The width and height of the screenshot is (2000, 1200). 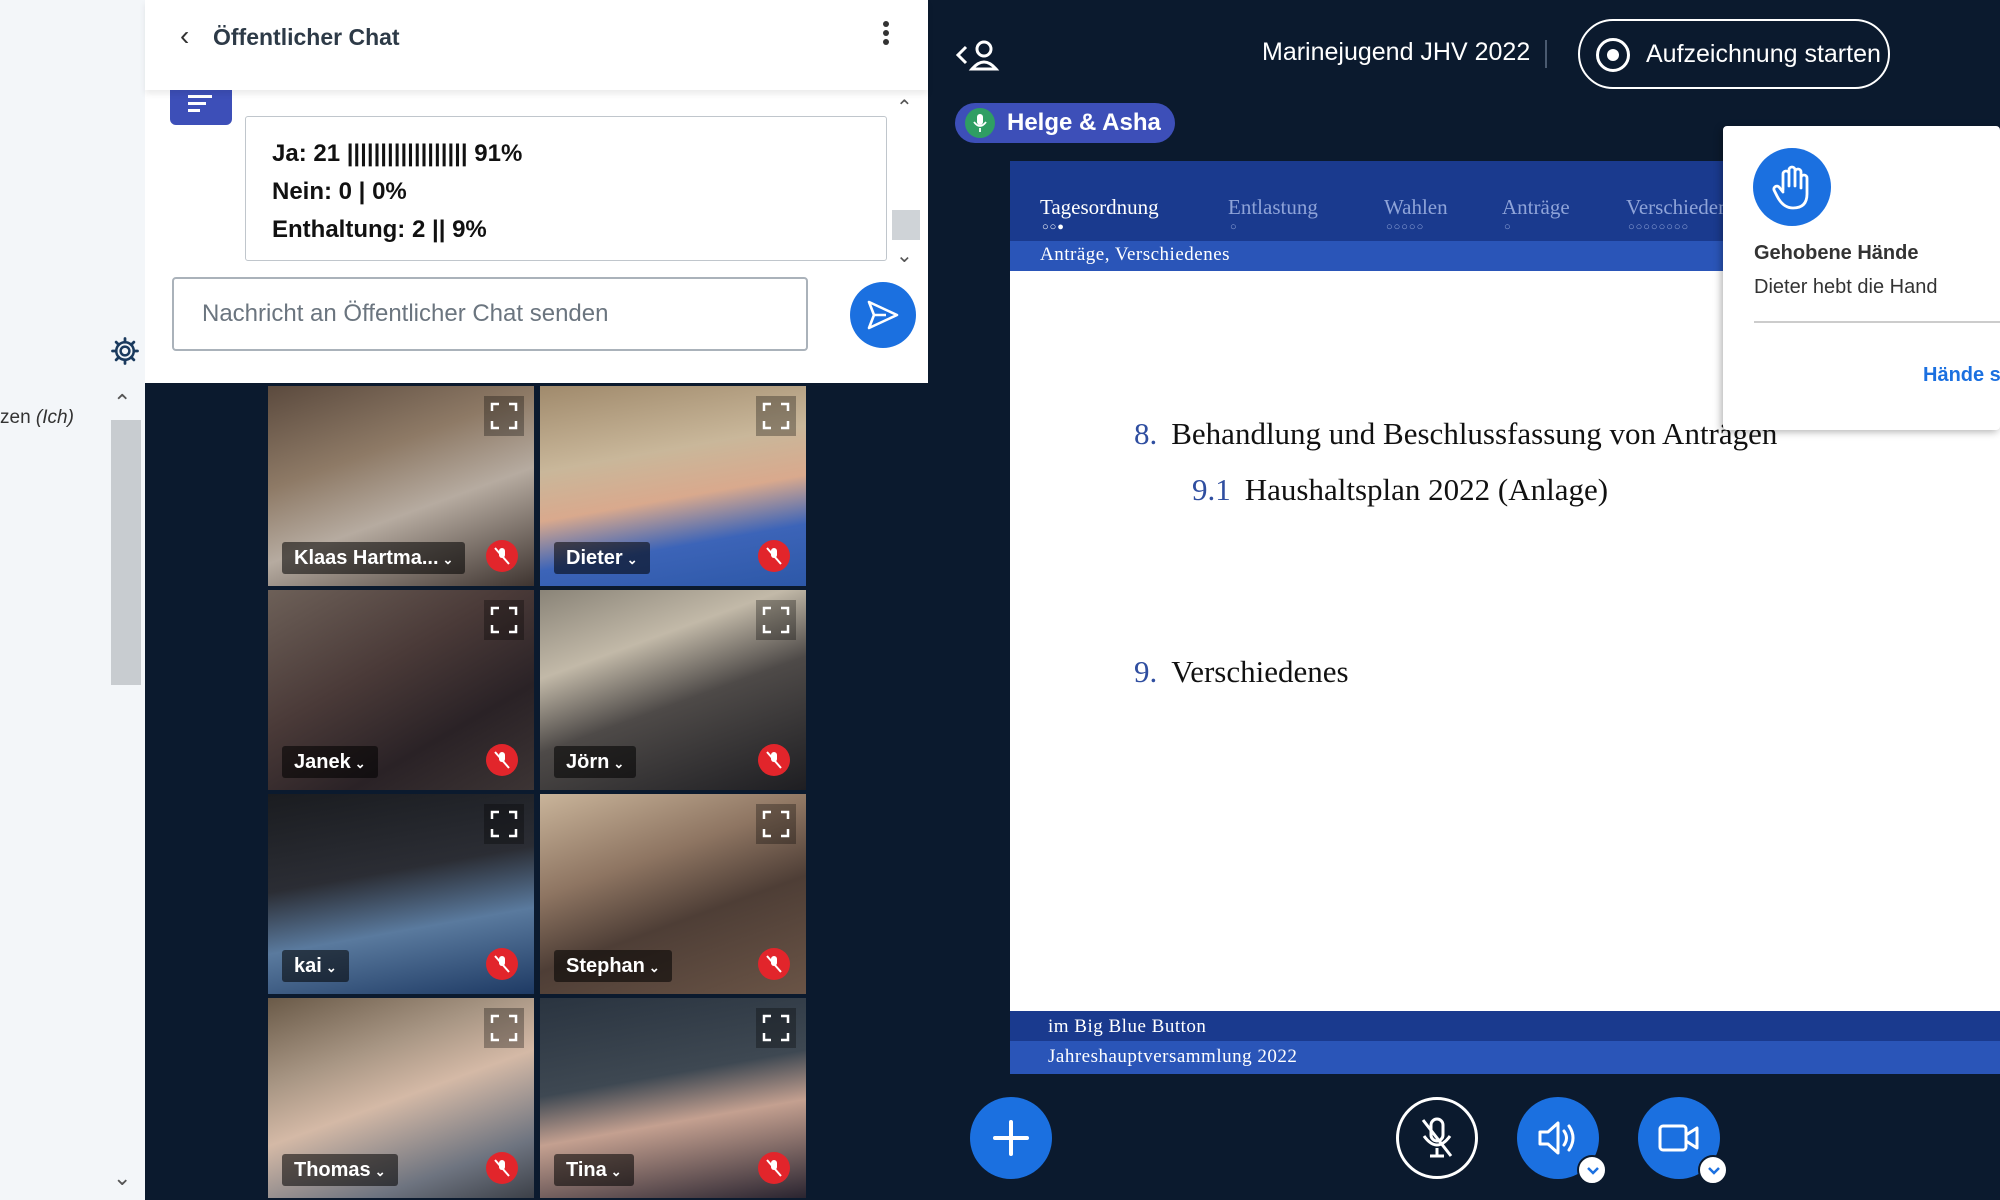 I want to click on video-camera-icon, so click(x=1678, y=1138).